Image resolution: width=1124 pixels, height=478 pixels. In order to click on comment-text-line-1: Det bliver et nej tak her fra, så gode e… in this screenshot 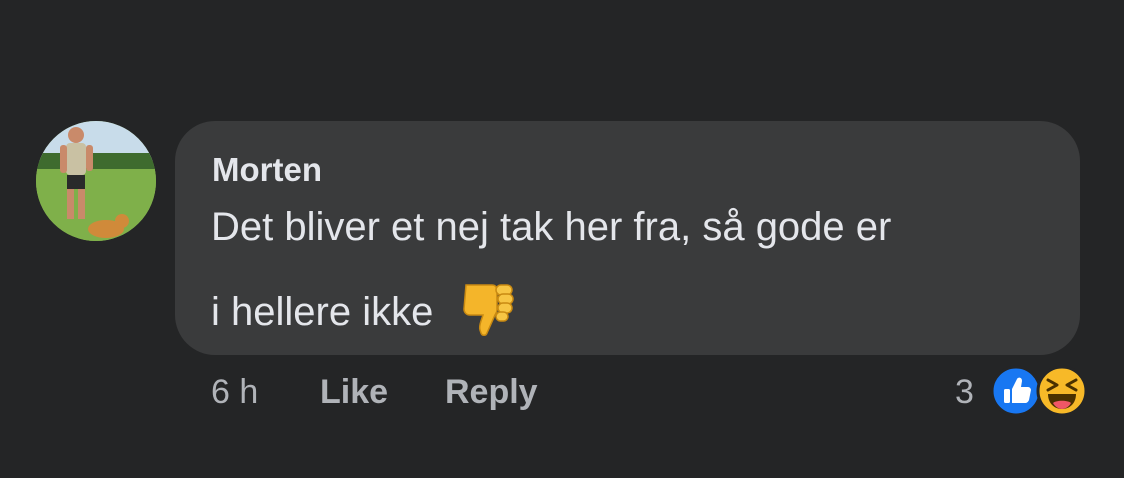, I will do `click(551, 227)`.